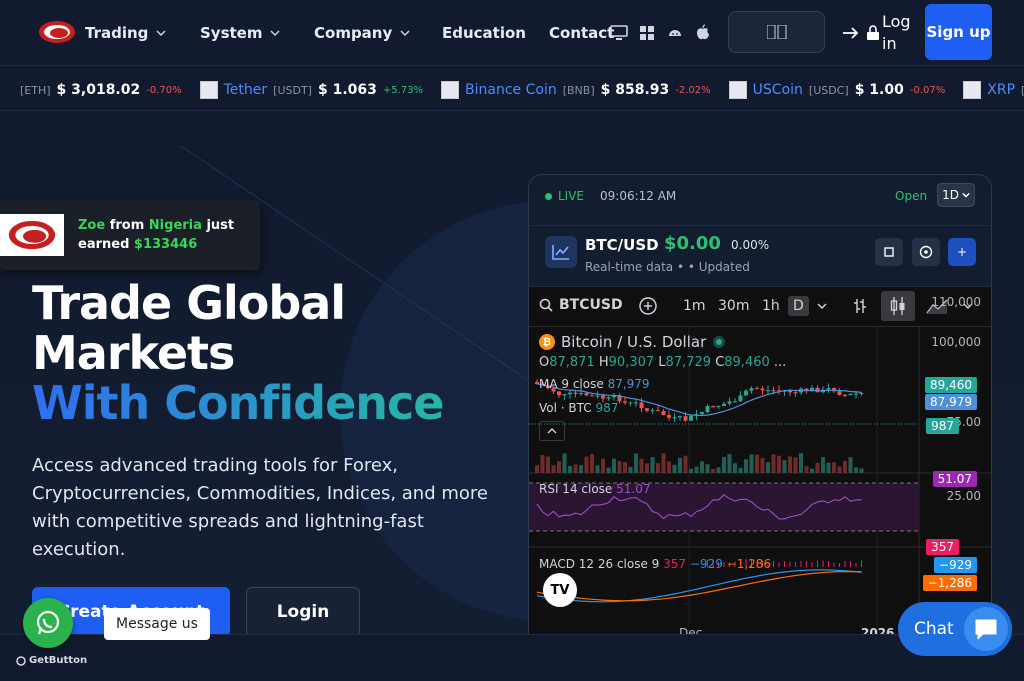 The height and width of the screenshot is (681, 1024). I want to click on nav-trading: Trading, so click(125, 33).